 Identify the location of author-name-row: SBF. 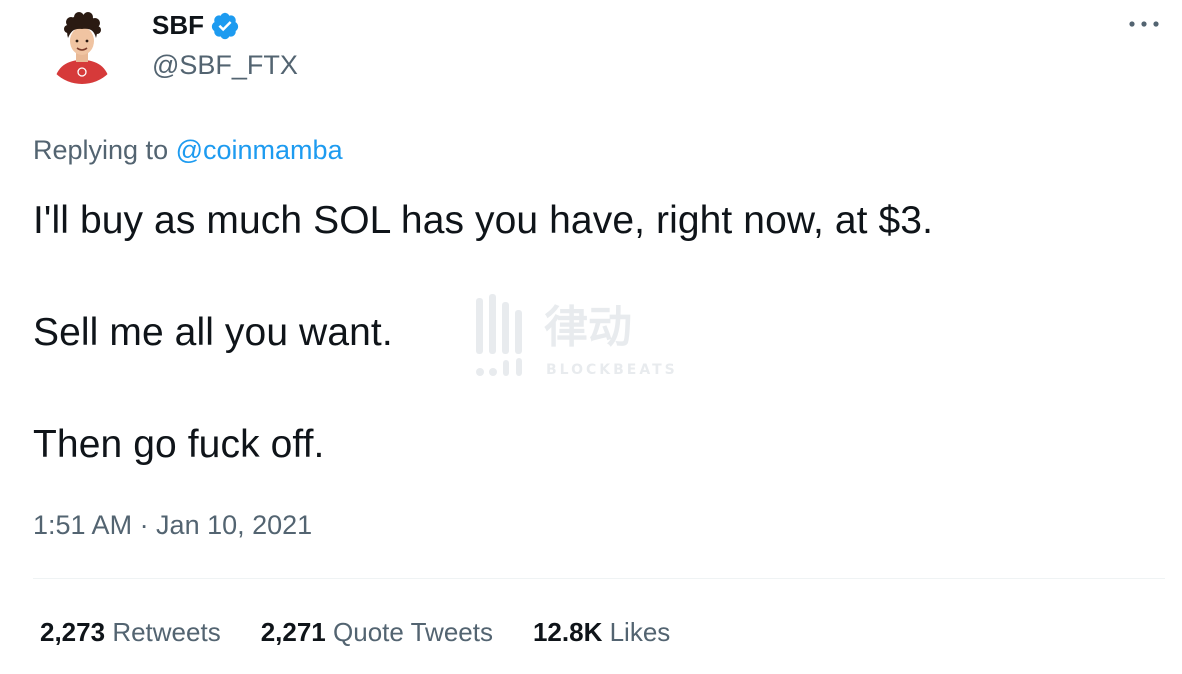
(196, 25).